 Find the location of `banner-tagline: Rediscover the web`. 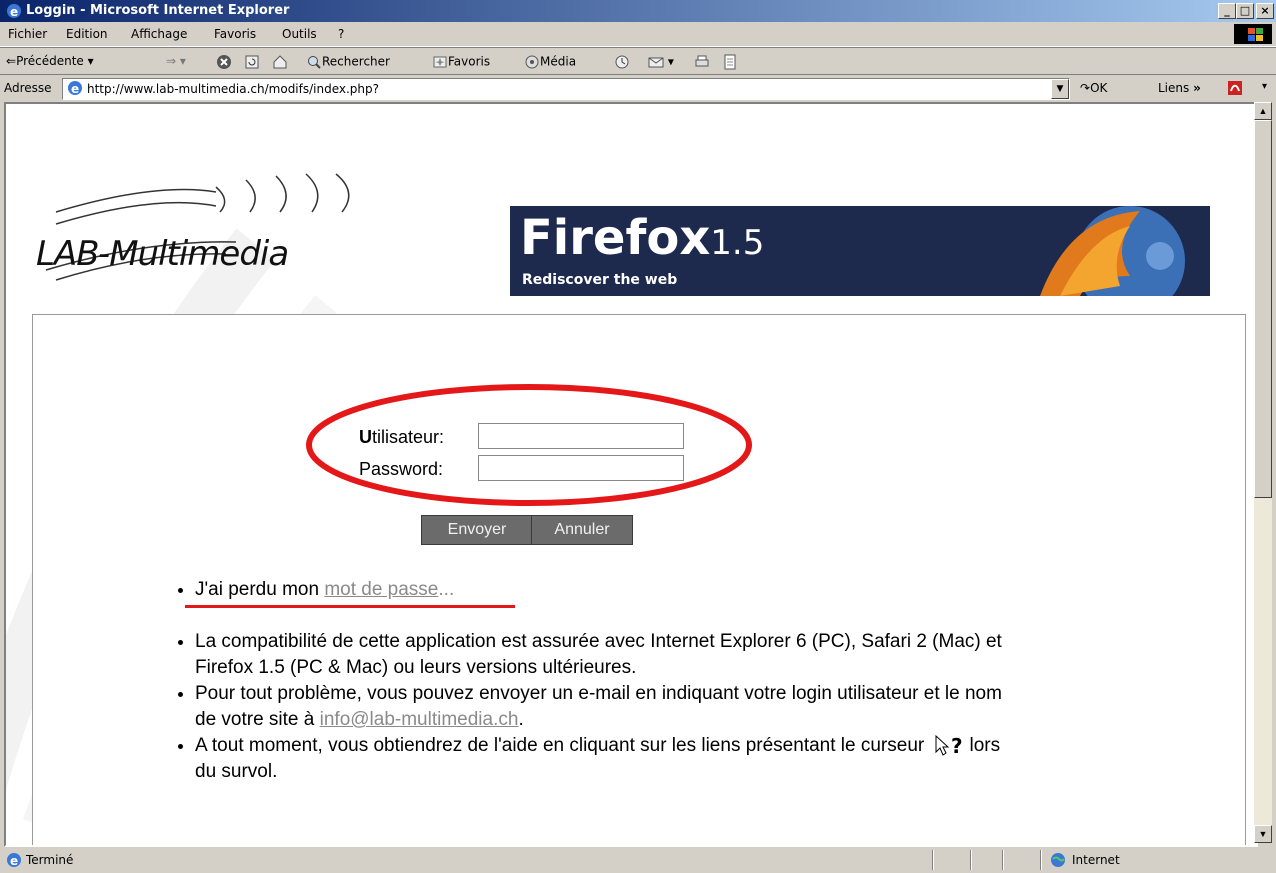

banner-tagline: Rediscover the web is located at coordinates (600, 280).